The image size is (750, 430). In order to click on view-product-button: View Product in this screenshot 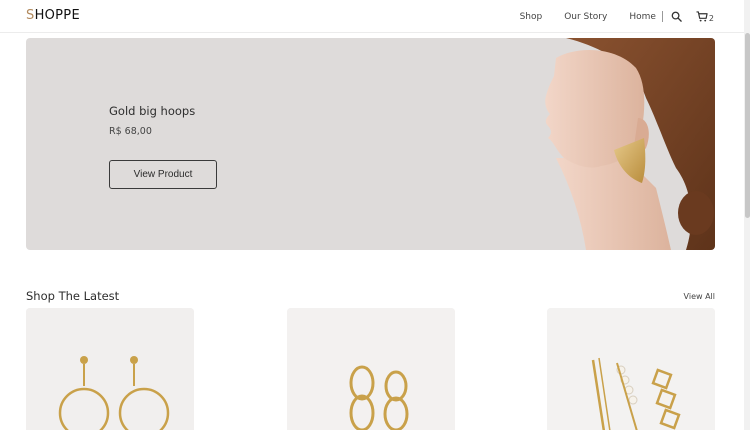, I will do `click(163, 174)`.